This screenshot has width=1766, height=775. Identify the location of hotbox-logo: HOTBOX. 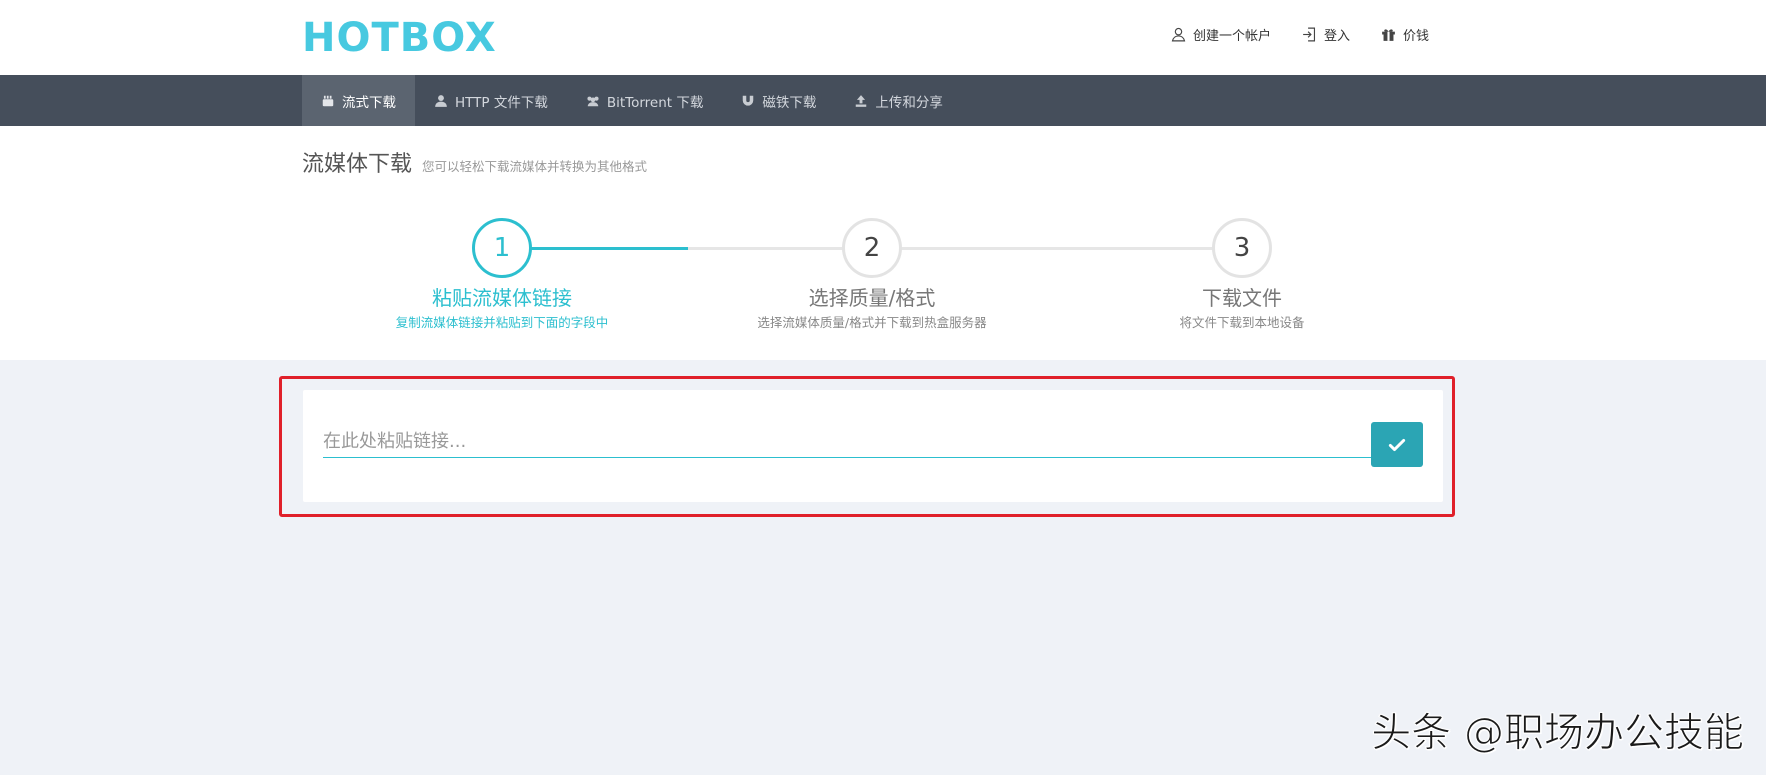
(399, 38).